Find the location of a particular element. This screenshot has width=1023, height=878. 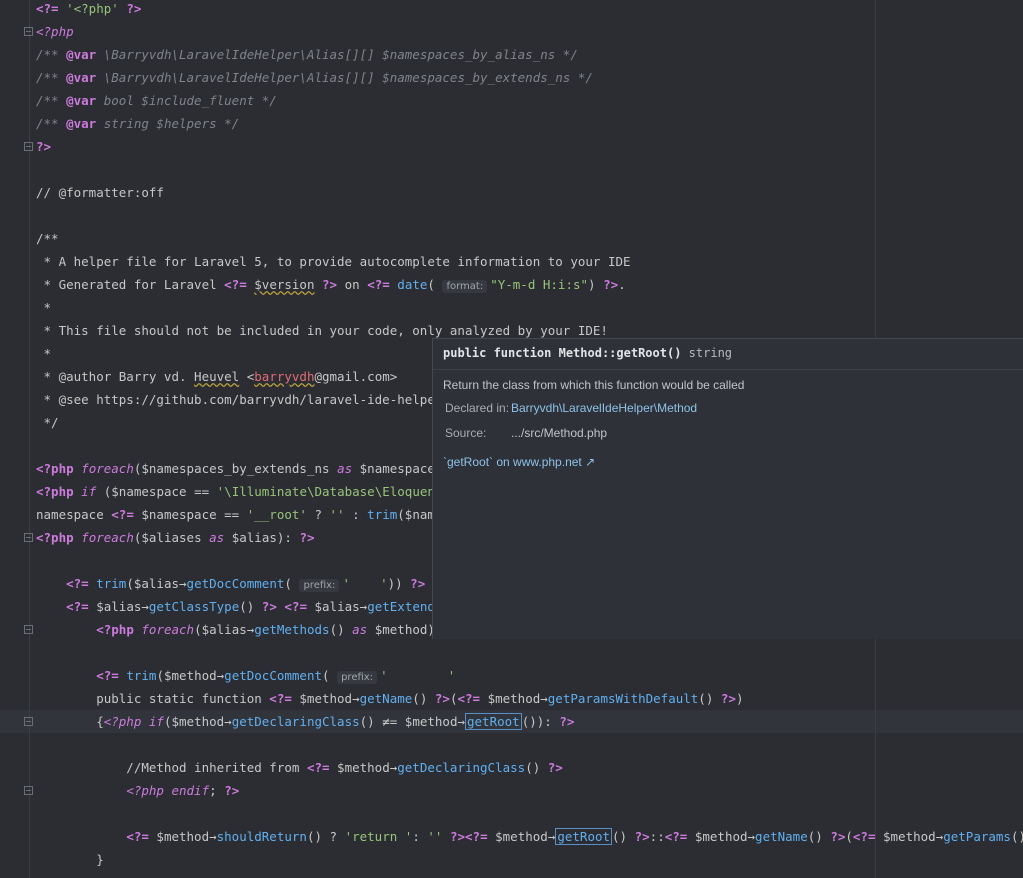

code-line: /** @var bool $include_fluent */ is located at coordinates (156, 100).